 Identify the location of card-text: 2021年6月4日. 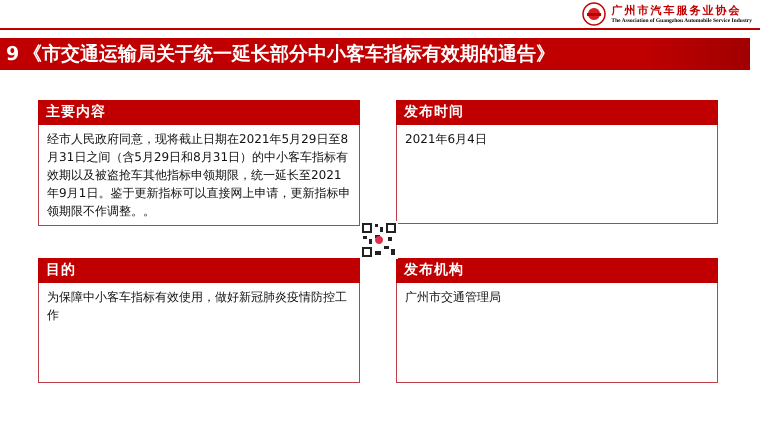
(446, 139).